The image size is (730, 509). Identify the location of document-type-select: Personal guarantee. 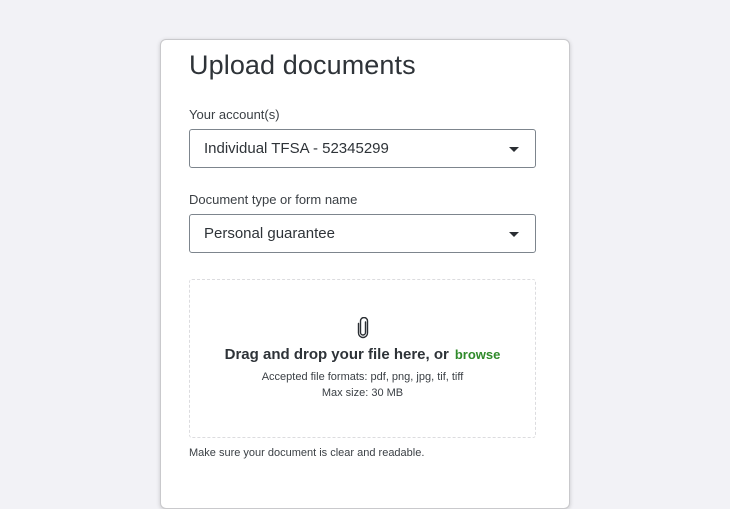
(362, 233).